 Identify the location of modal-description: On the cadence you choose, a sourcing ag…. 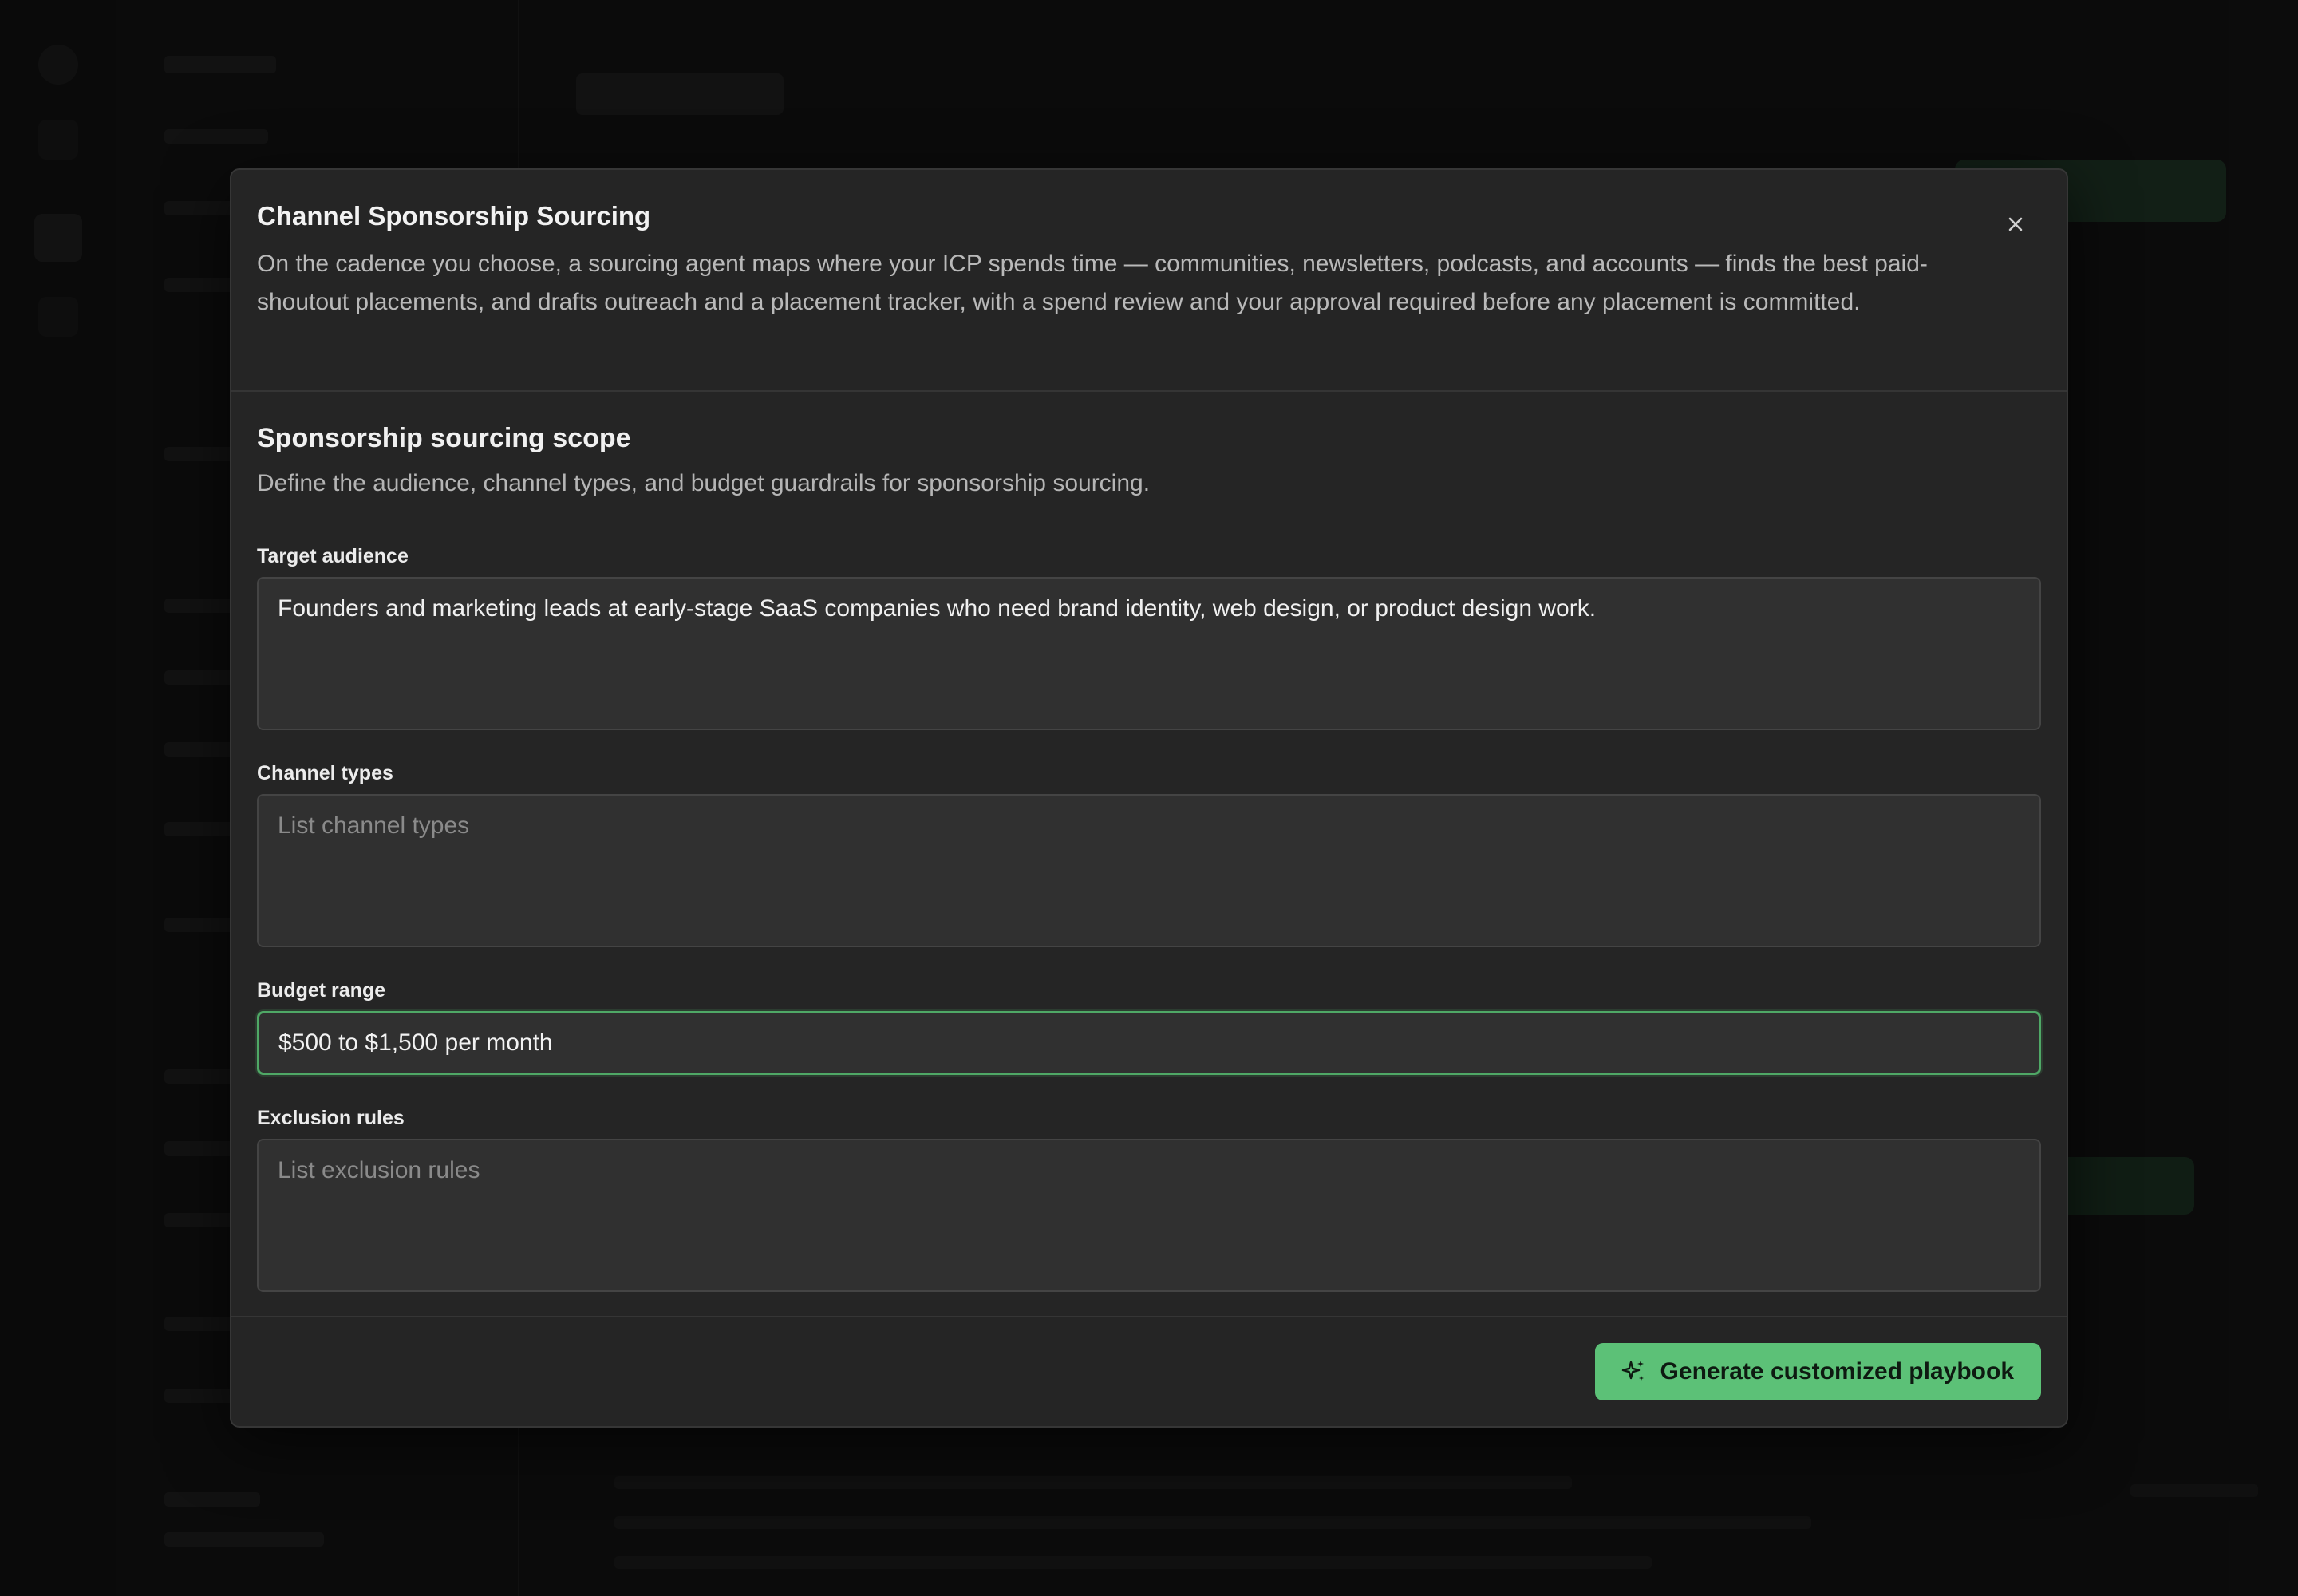
(1093, 283).